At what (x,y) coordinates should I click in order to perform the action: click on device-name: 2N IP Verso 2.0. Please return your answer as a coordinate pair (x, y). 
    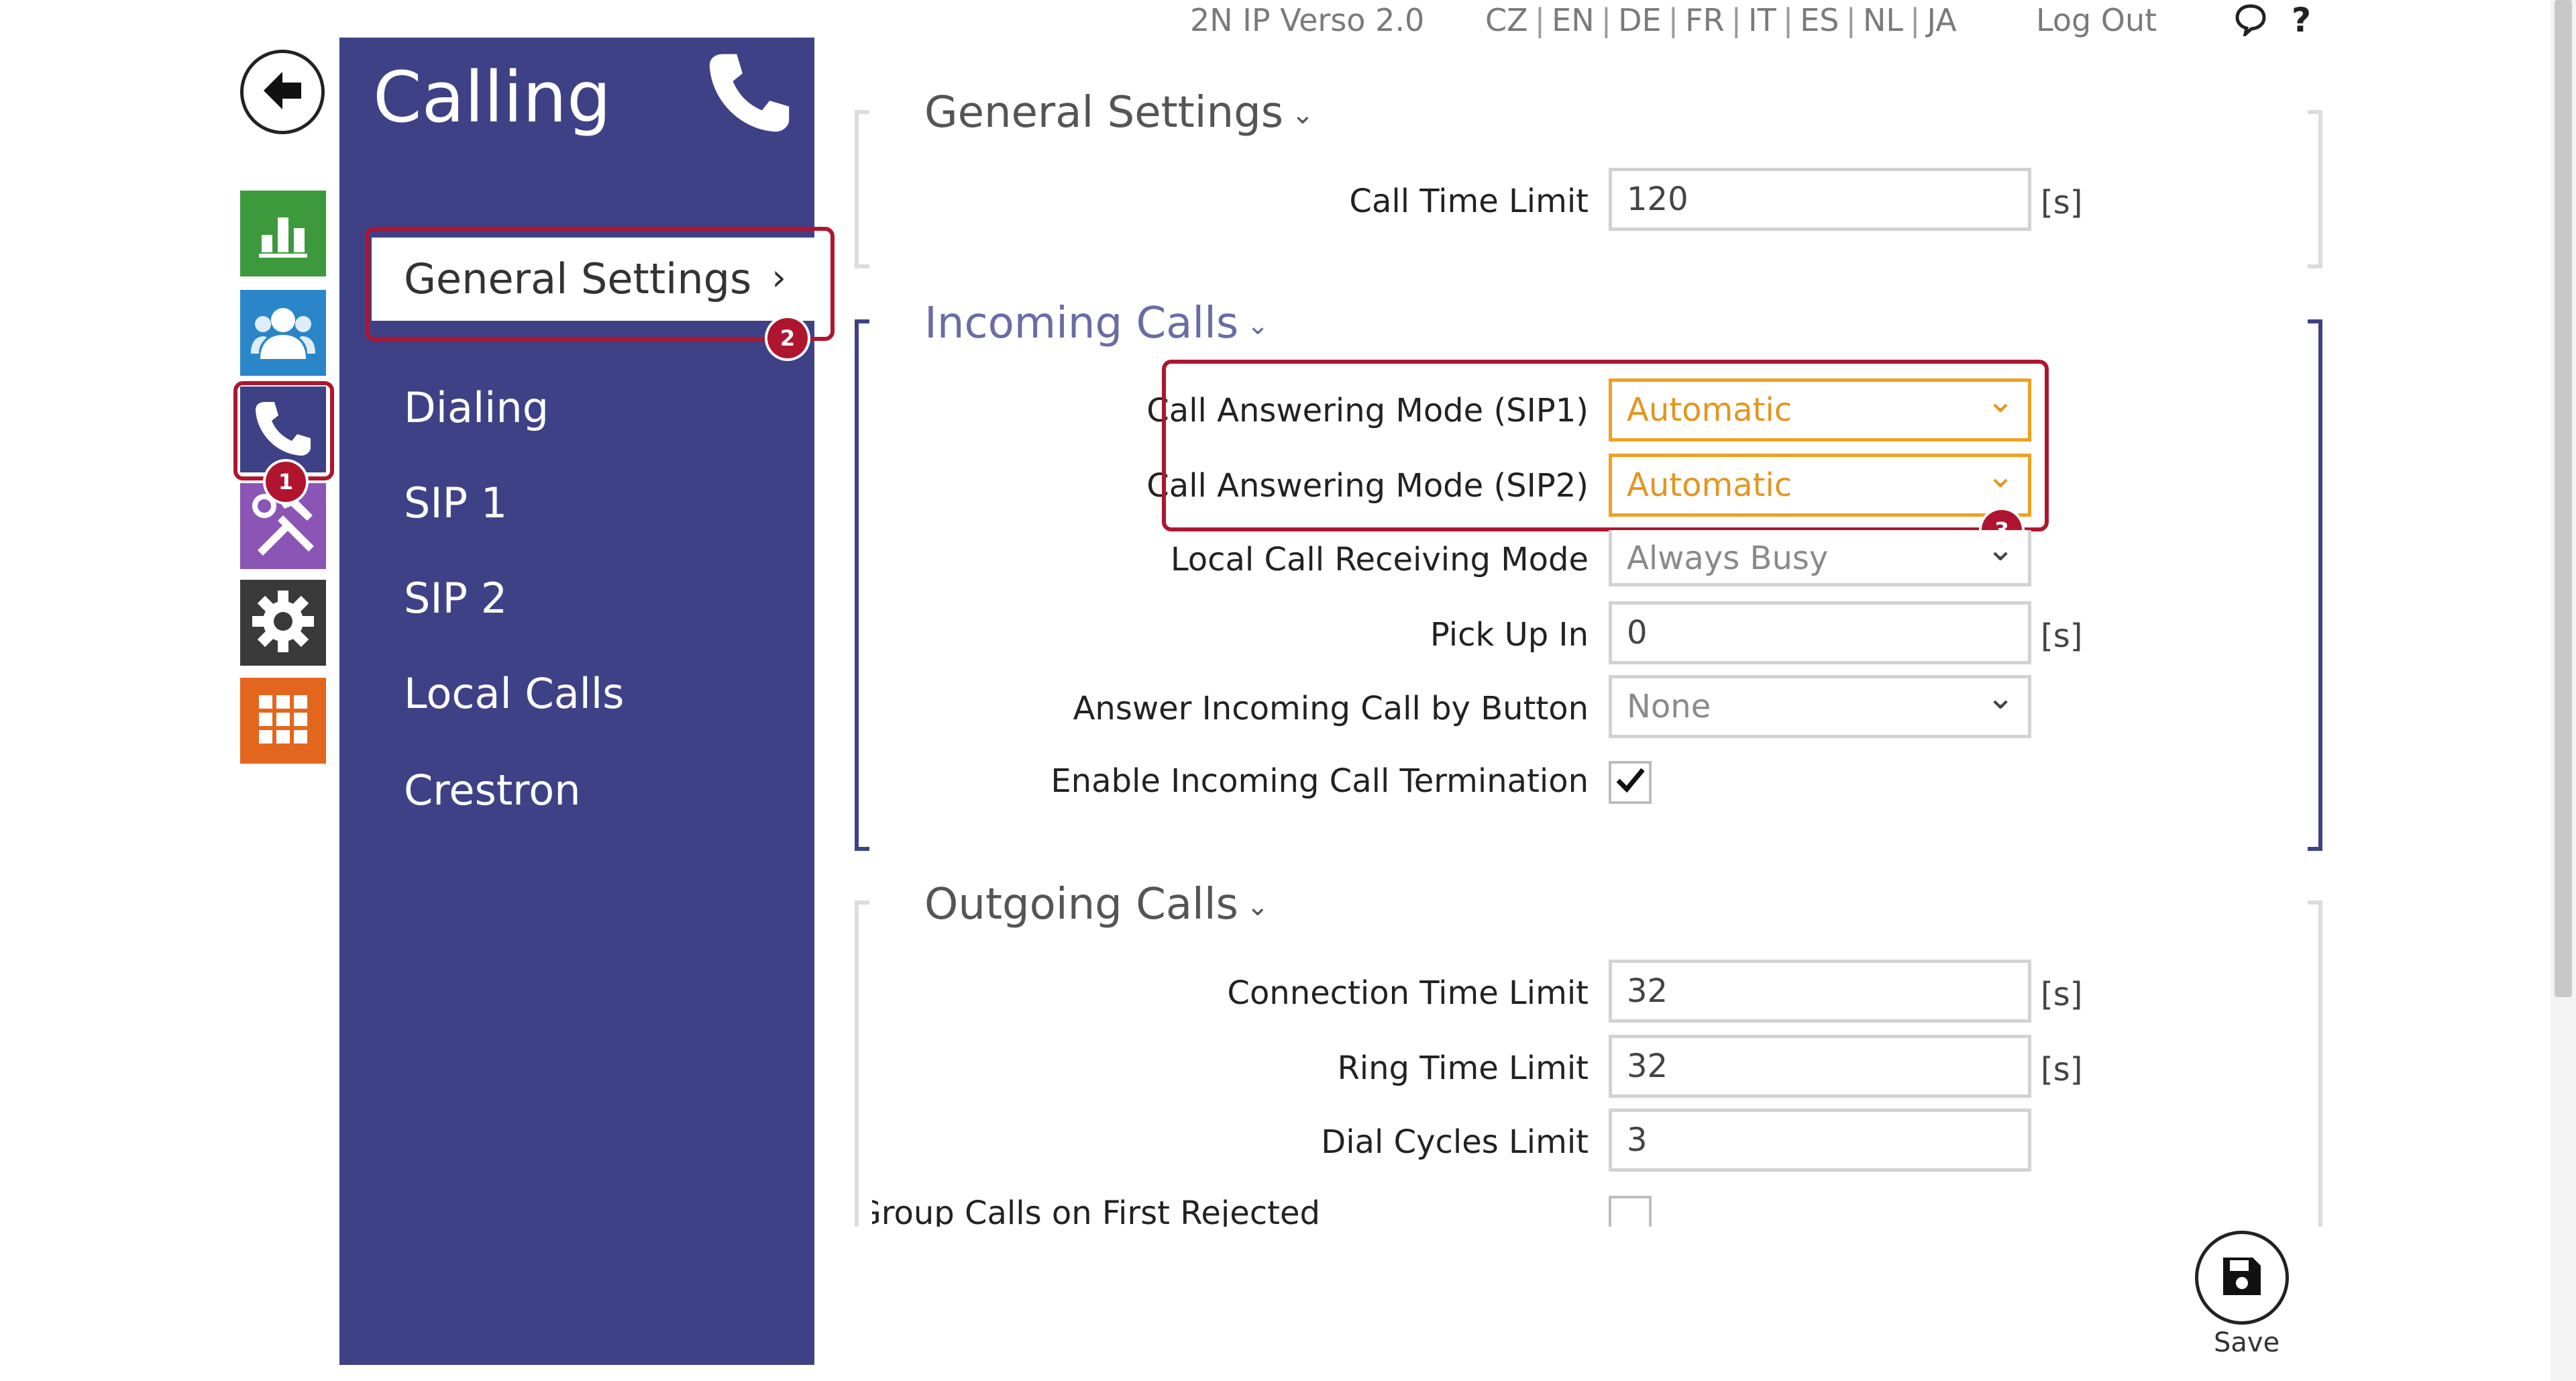
    Looking at the image, I should click on (1307, 20).